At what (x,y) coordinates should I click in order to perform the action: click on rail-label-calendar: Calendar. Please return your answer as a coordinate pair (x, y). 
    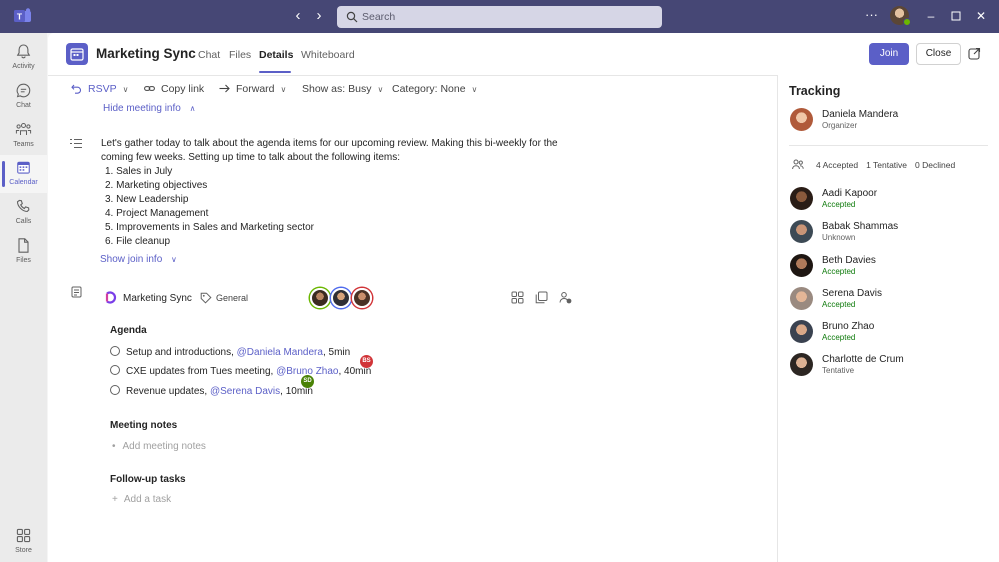
    Looking at the image, I should click on (23, 182).